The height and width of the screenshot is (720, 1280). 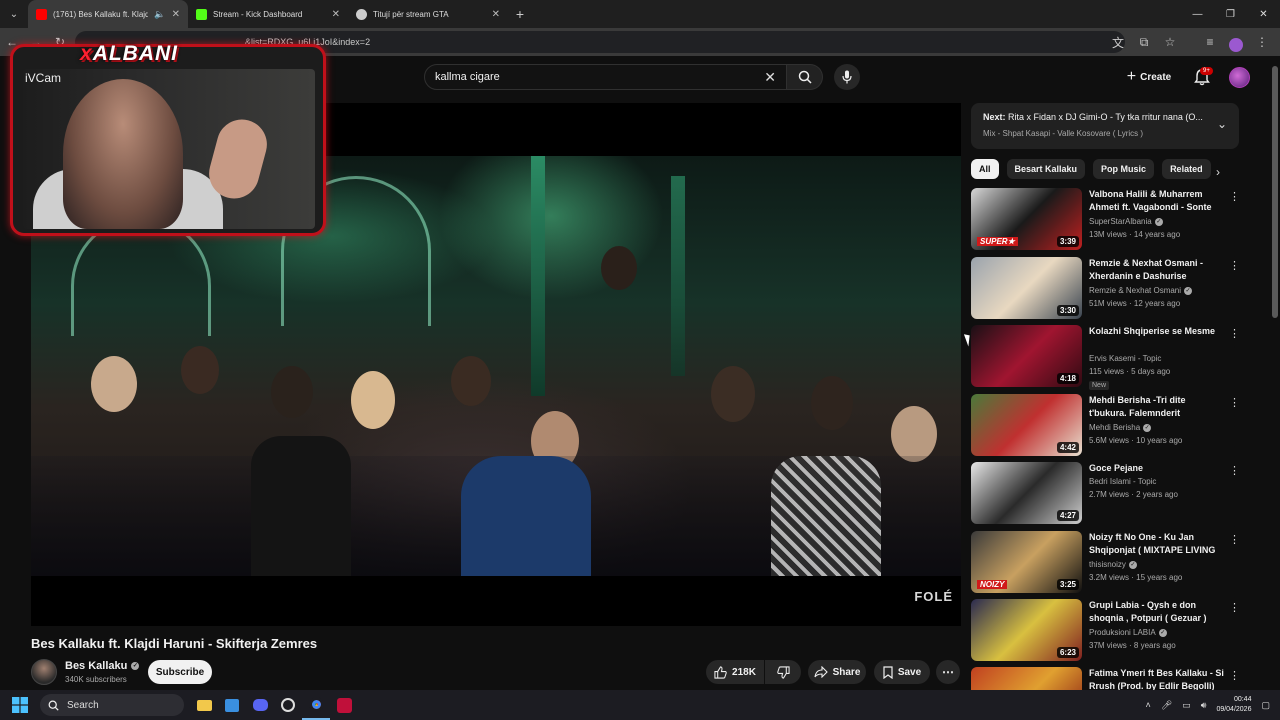 I want to click on channel-avatar, so click(x=44, y=672).